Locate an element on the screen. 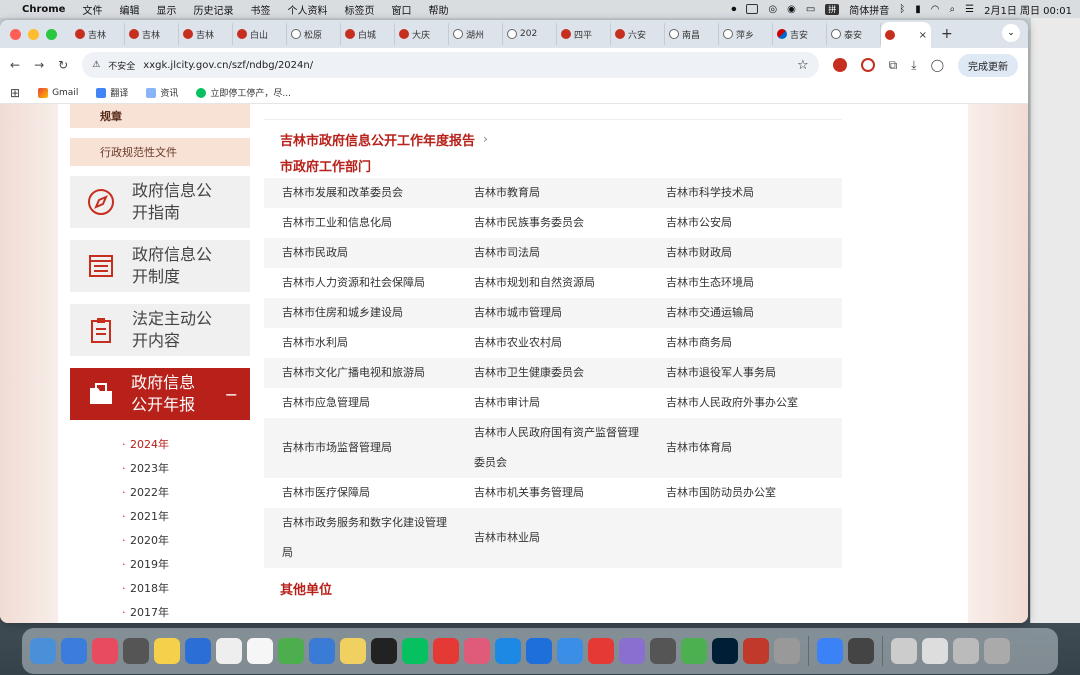 This screenshot has width=1080, height=675. year-link: 2022年 is located at coordinates (186, 492).